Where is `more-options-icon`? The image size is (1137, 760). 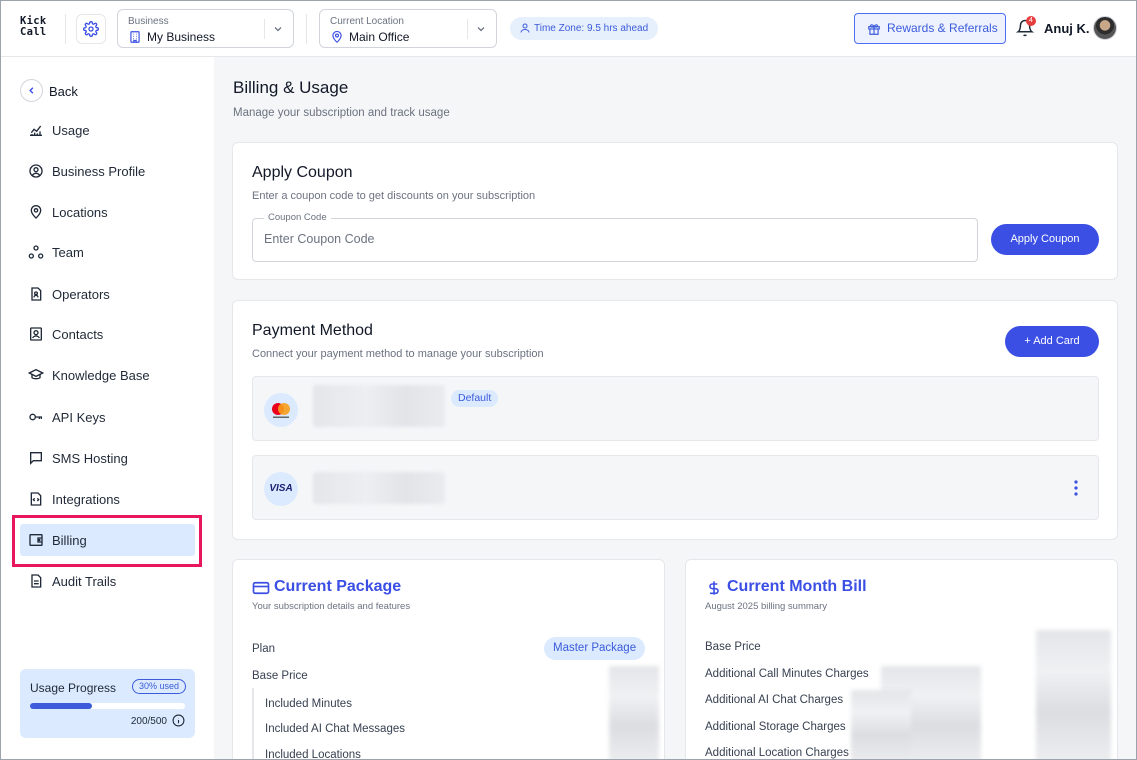 more-options-icon is located at coordinates (1076, 488).